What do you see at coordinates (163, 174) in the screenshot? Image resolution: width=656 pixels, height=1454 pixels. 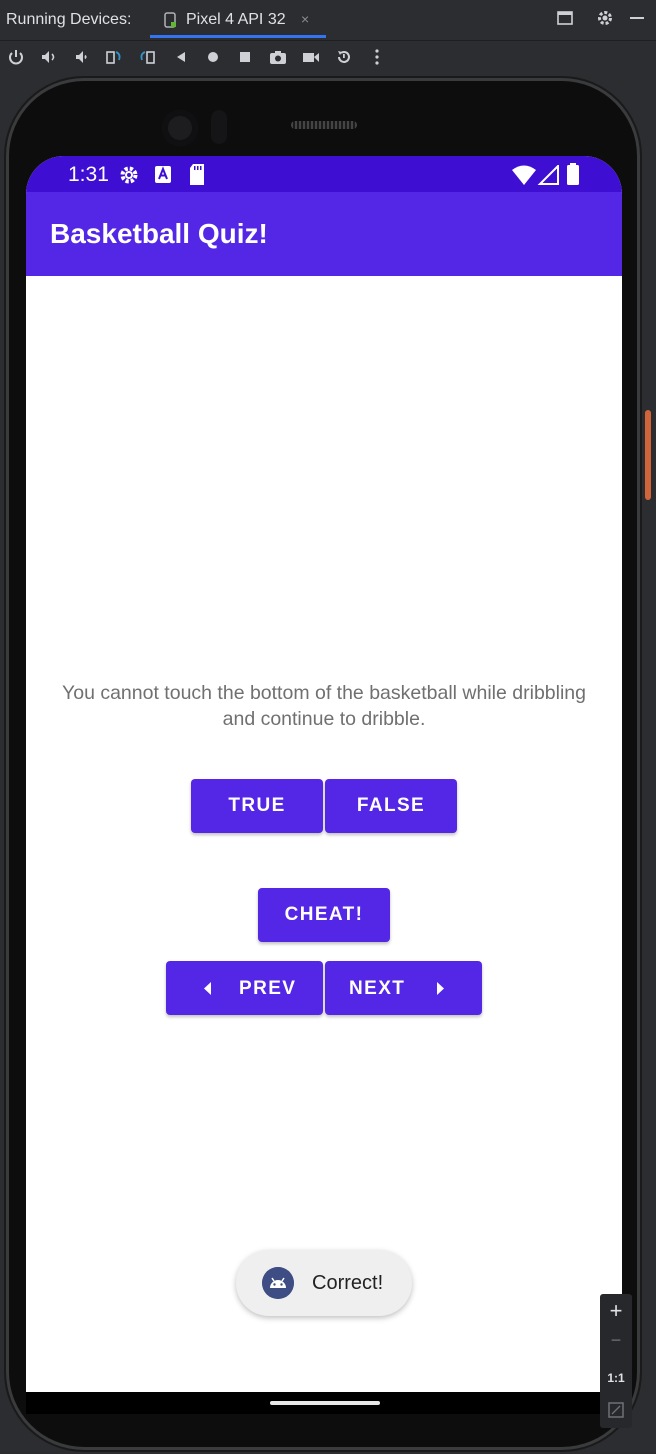 I see `keyboard-a-icon` at bounding box center [163, 174].